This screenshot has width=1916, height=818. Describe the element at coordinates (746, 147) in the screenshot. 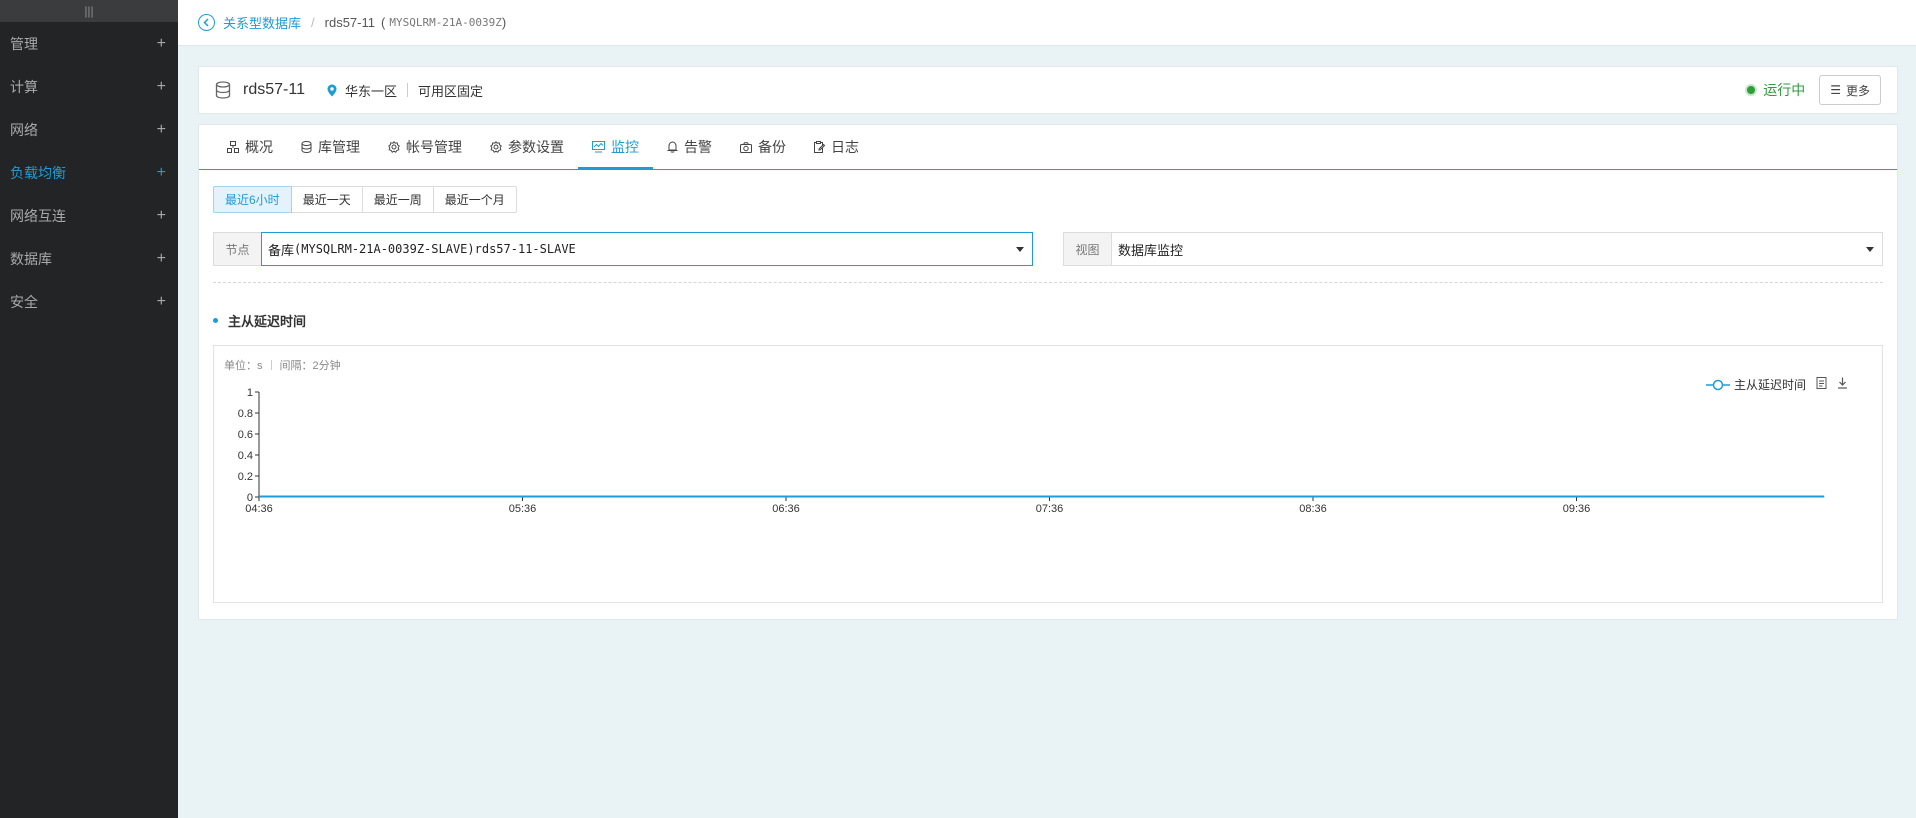

I see `camera-icon` at that location.